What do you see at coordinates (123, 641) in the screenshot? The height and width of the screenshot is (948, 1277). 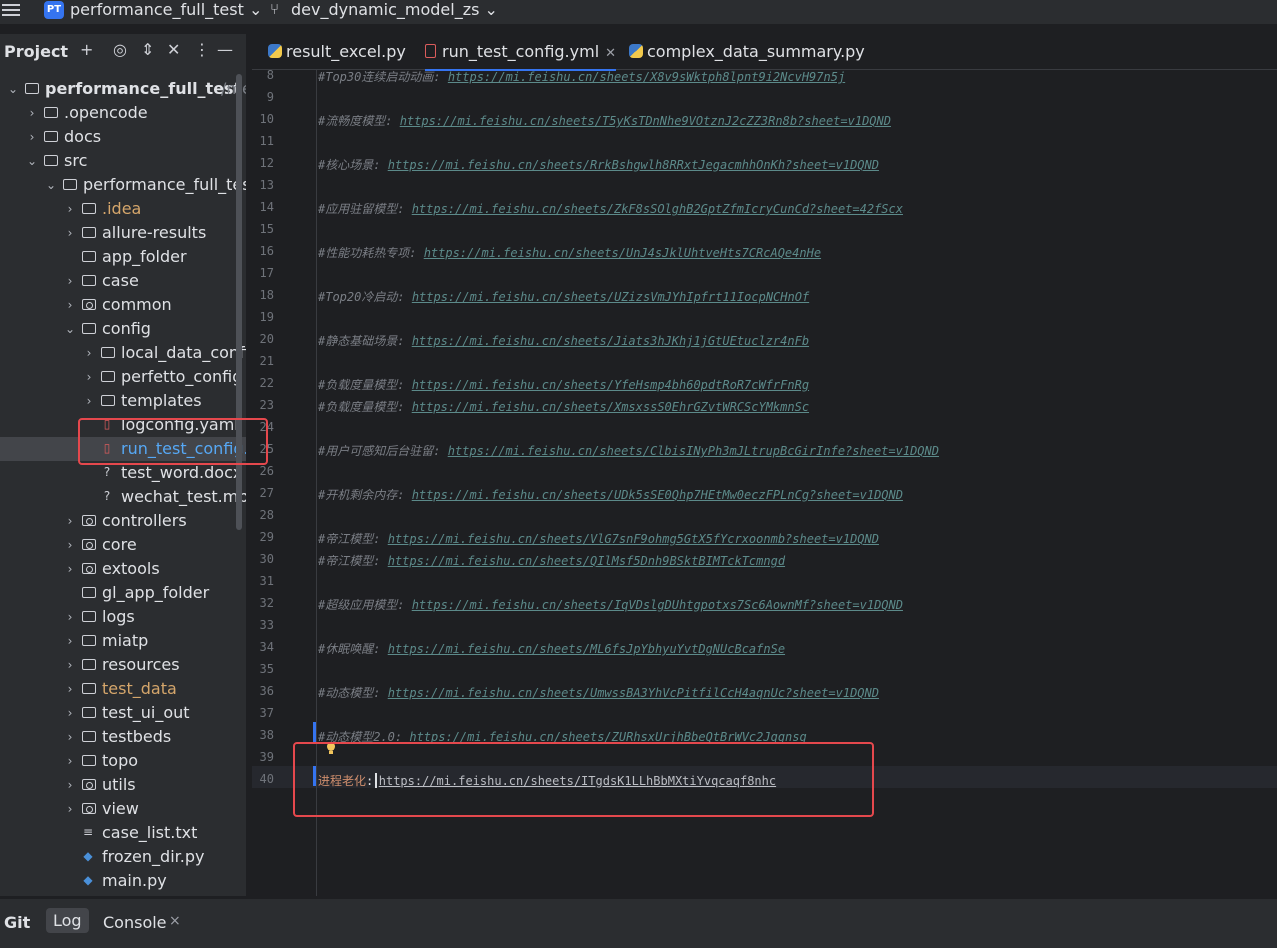 I see `tree-item: › miatp` at bounding box center [123, 641].